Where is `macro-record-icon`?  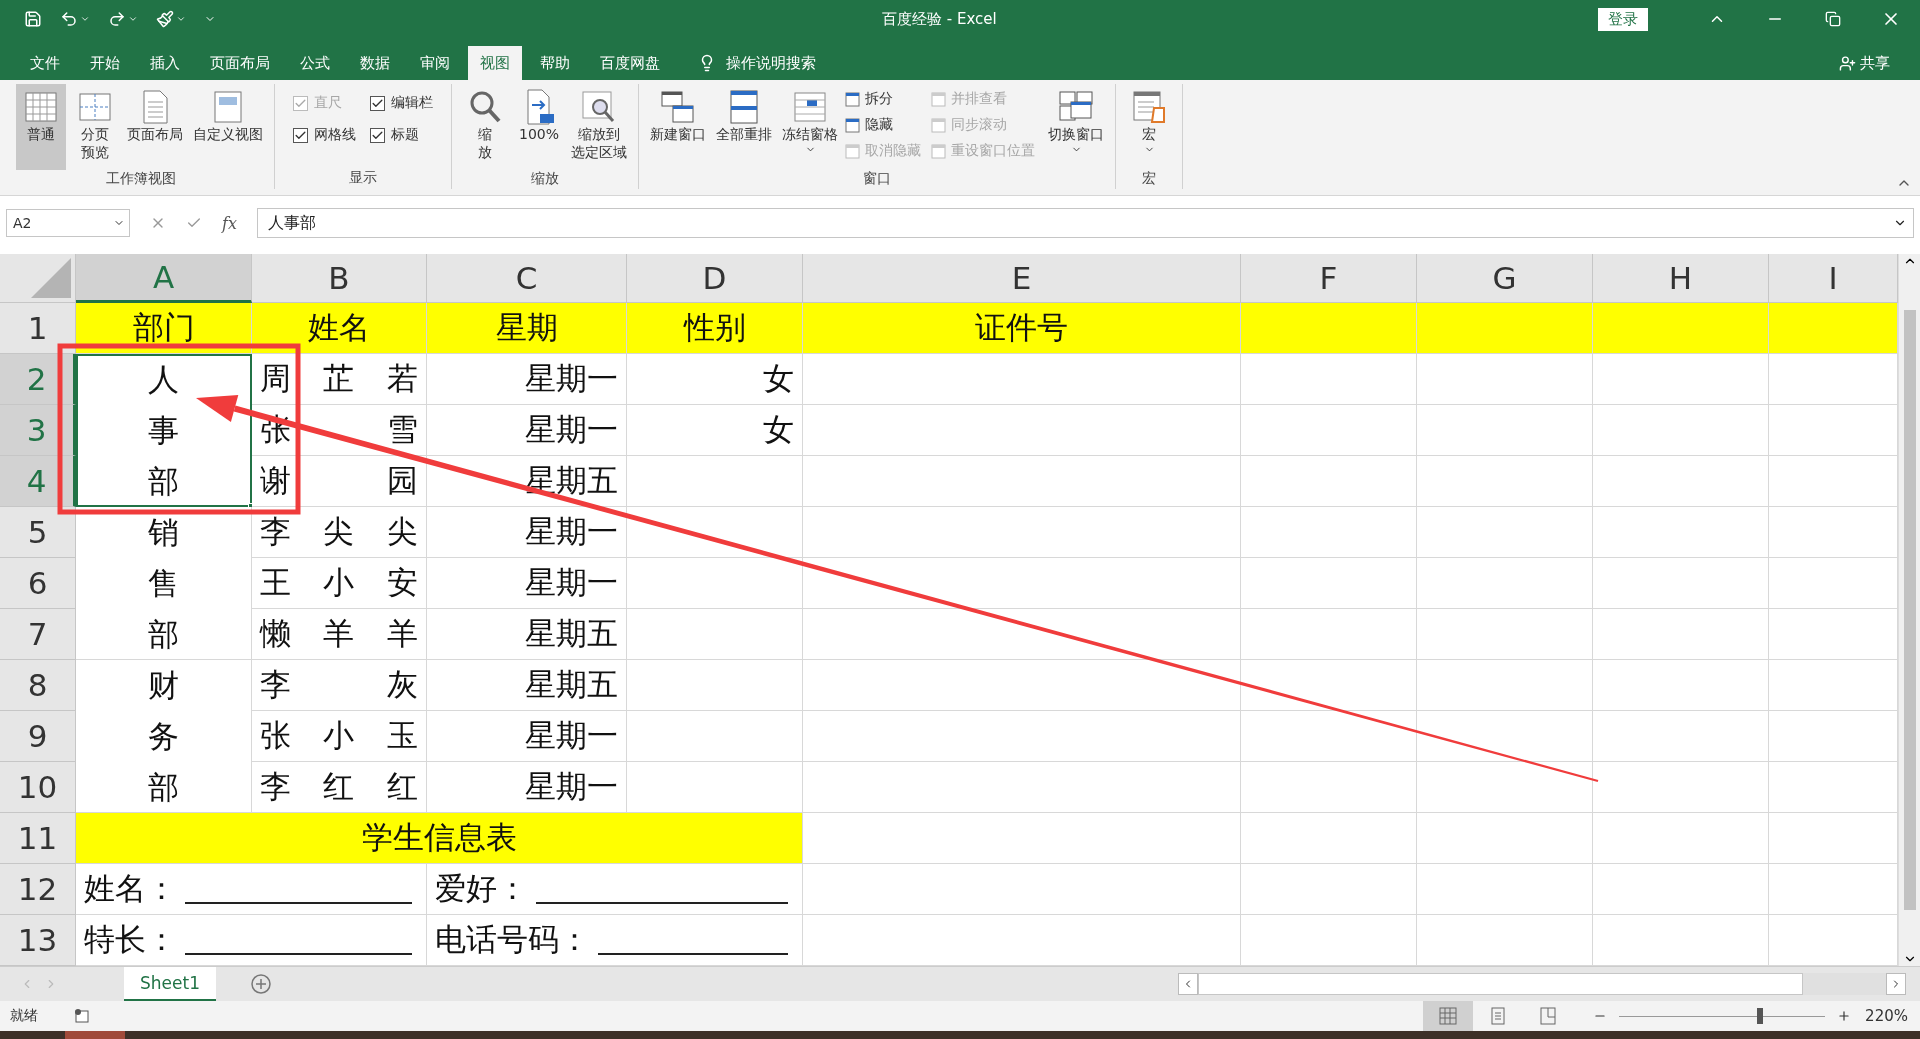 macro-record-icon is located at coordinates (82, 1016).